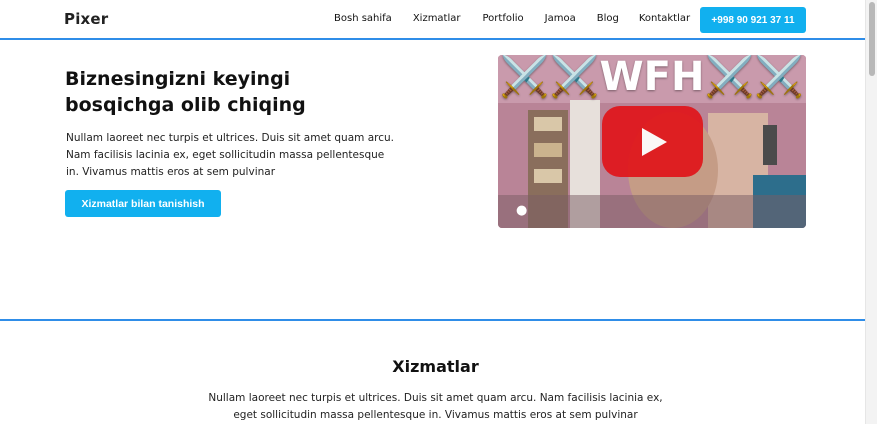 The image size is (877, 424). I want to click on nav-item-kontaktlar: Kontaktlar, so click(664, 18).